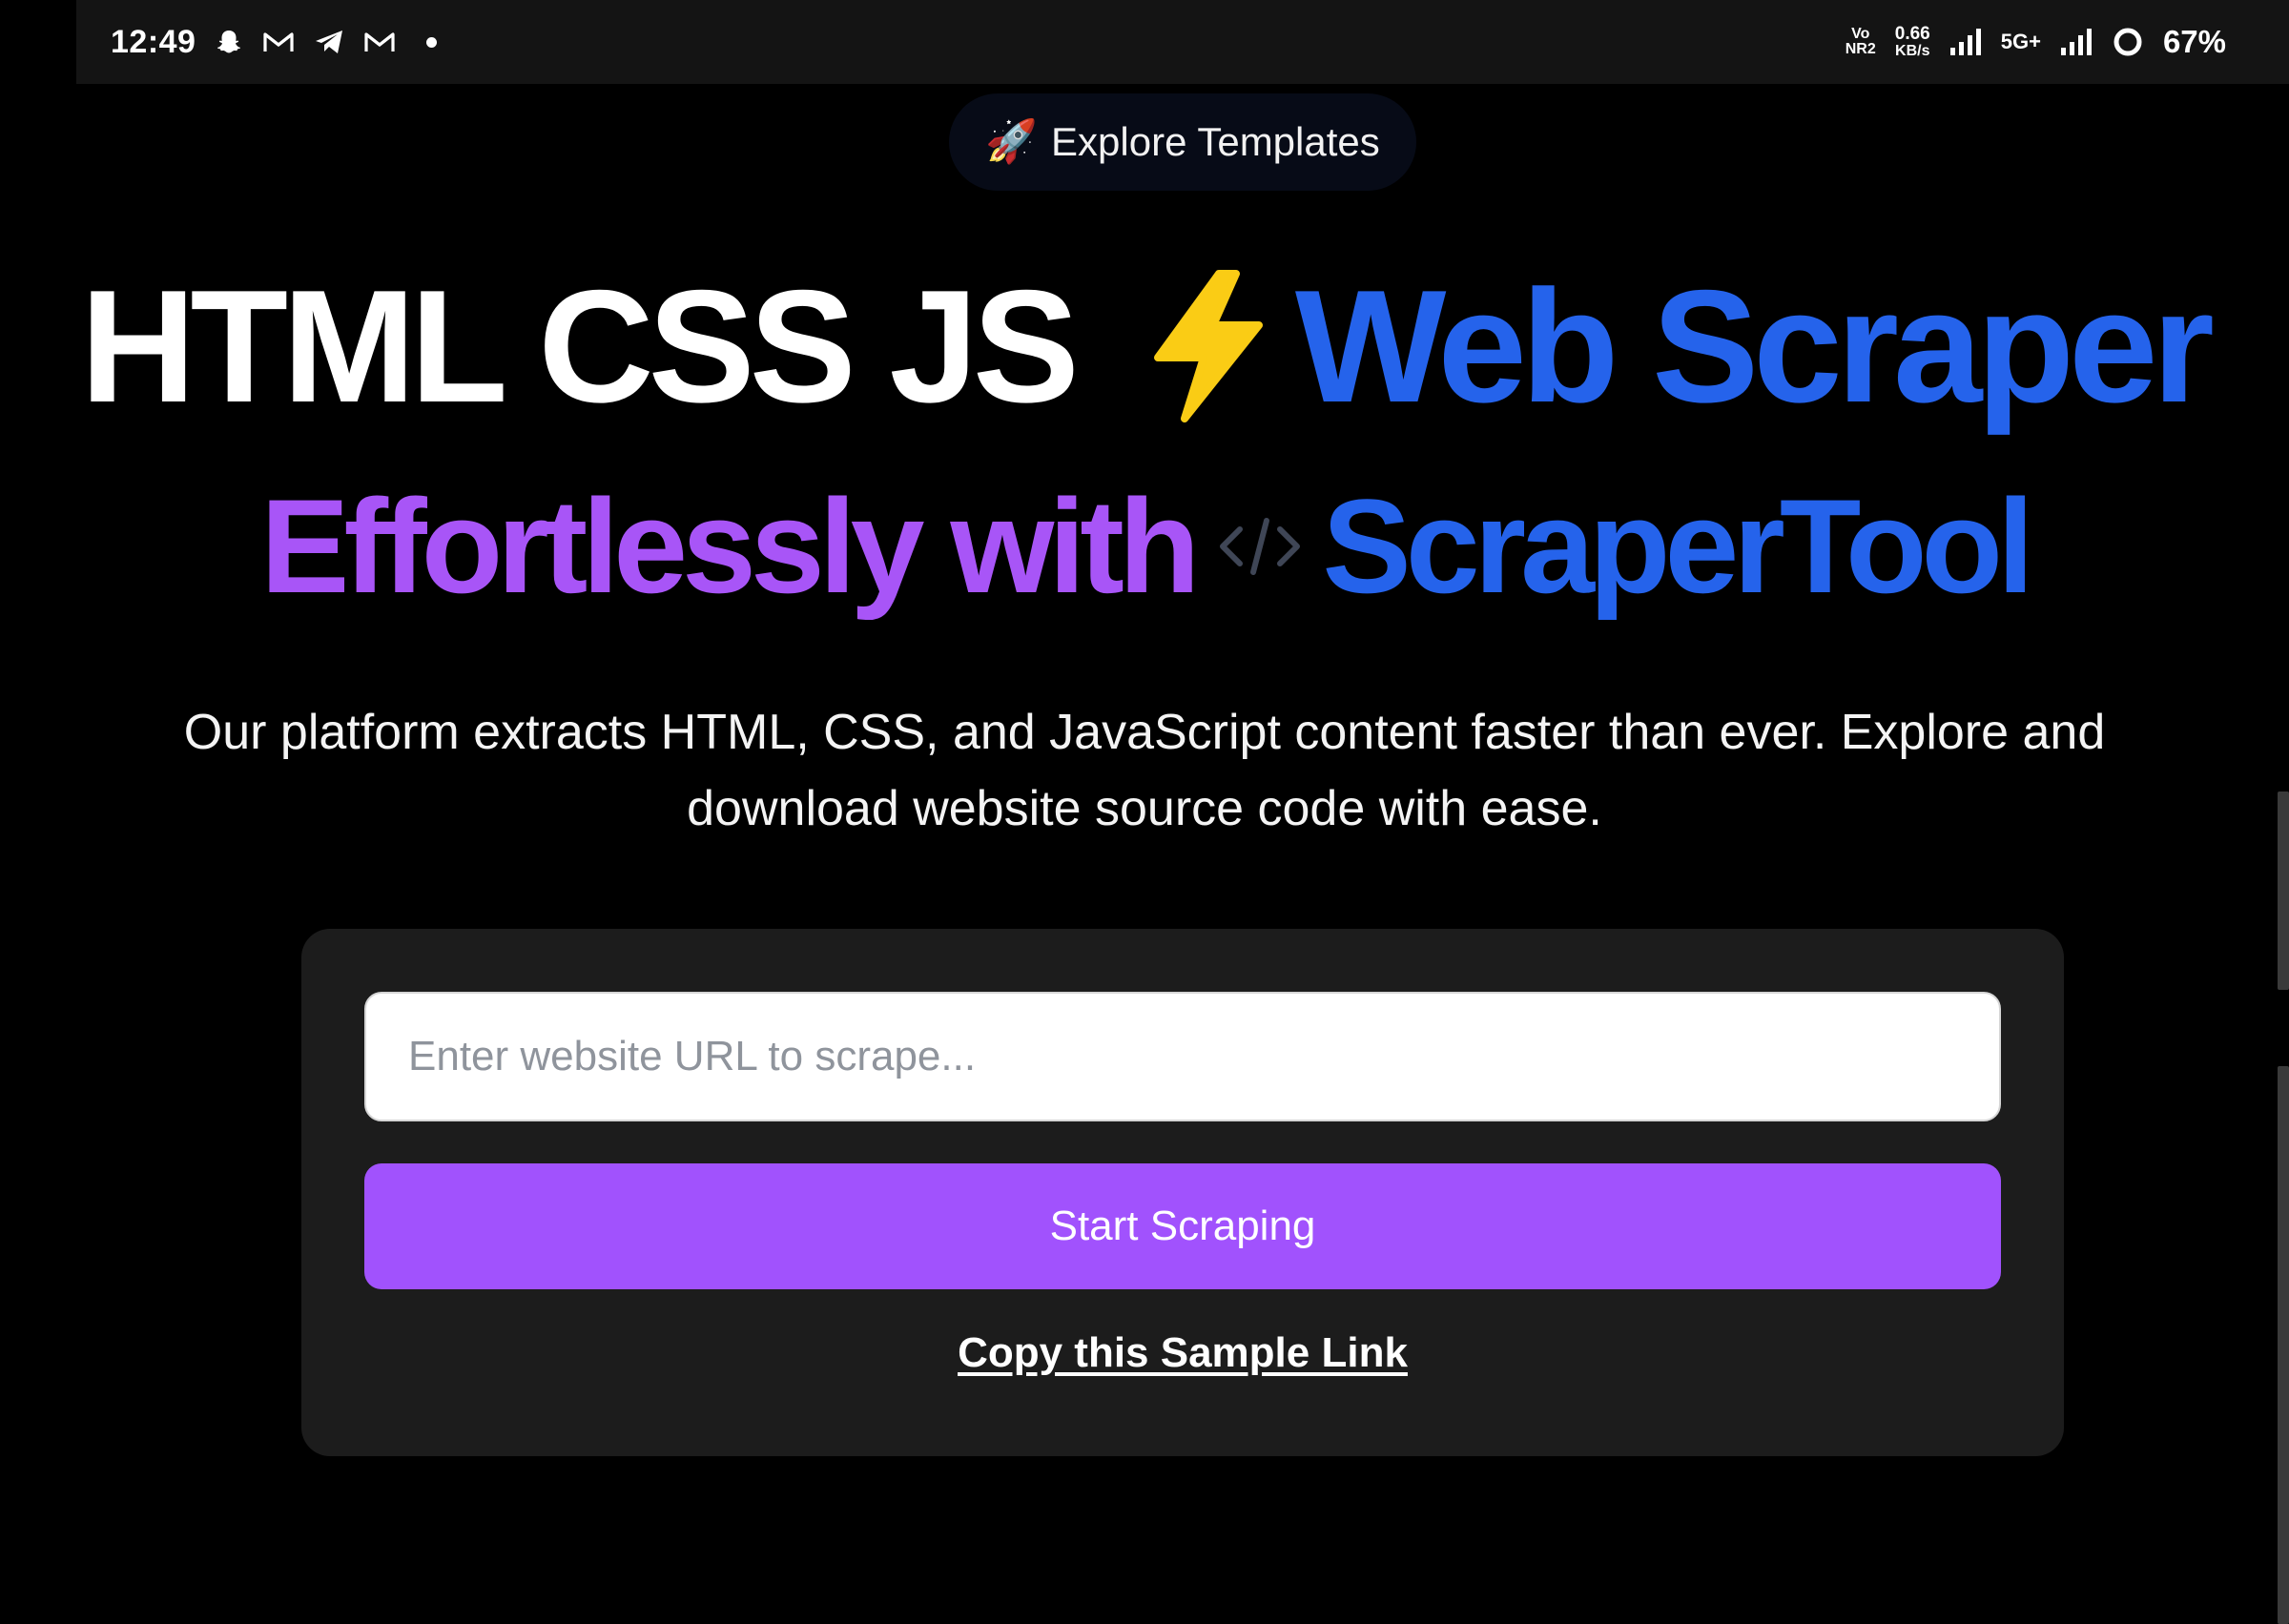  I want to click on explore-templates-button: 🚀 Explore Templates, so click(1182, 142).